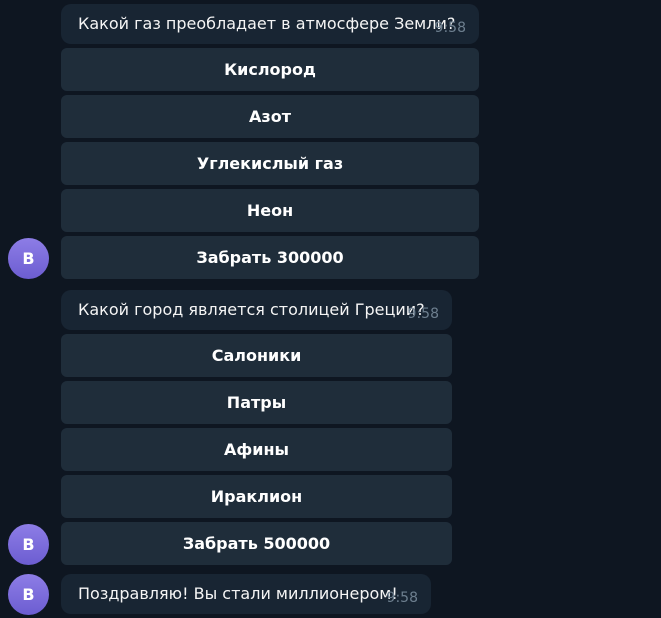 This screenshot has height=618, width=661. Describe the element at coordinates (270, 116) in the screenshot. I see `answer-button: Азот` at that location.